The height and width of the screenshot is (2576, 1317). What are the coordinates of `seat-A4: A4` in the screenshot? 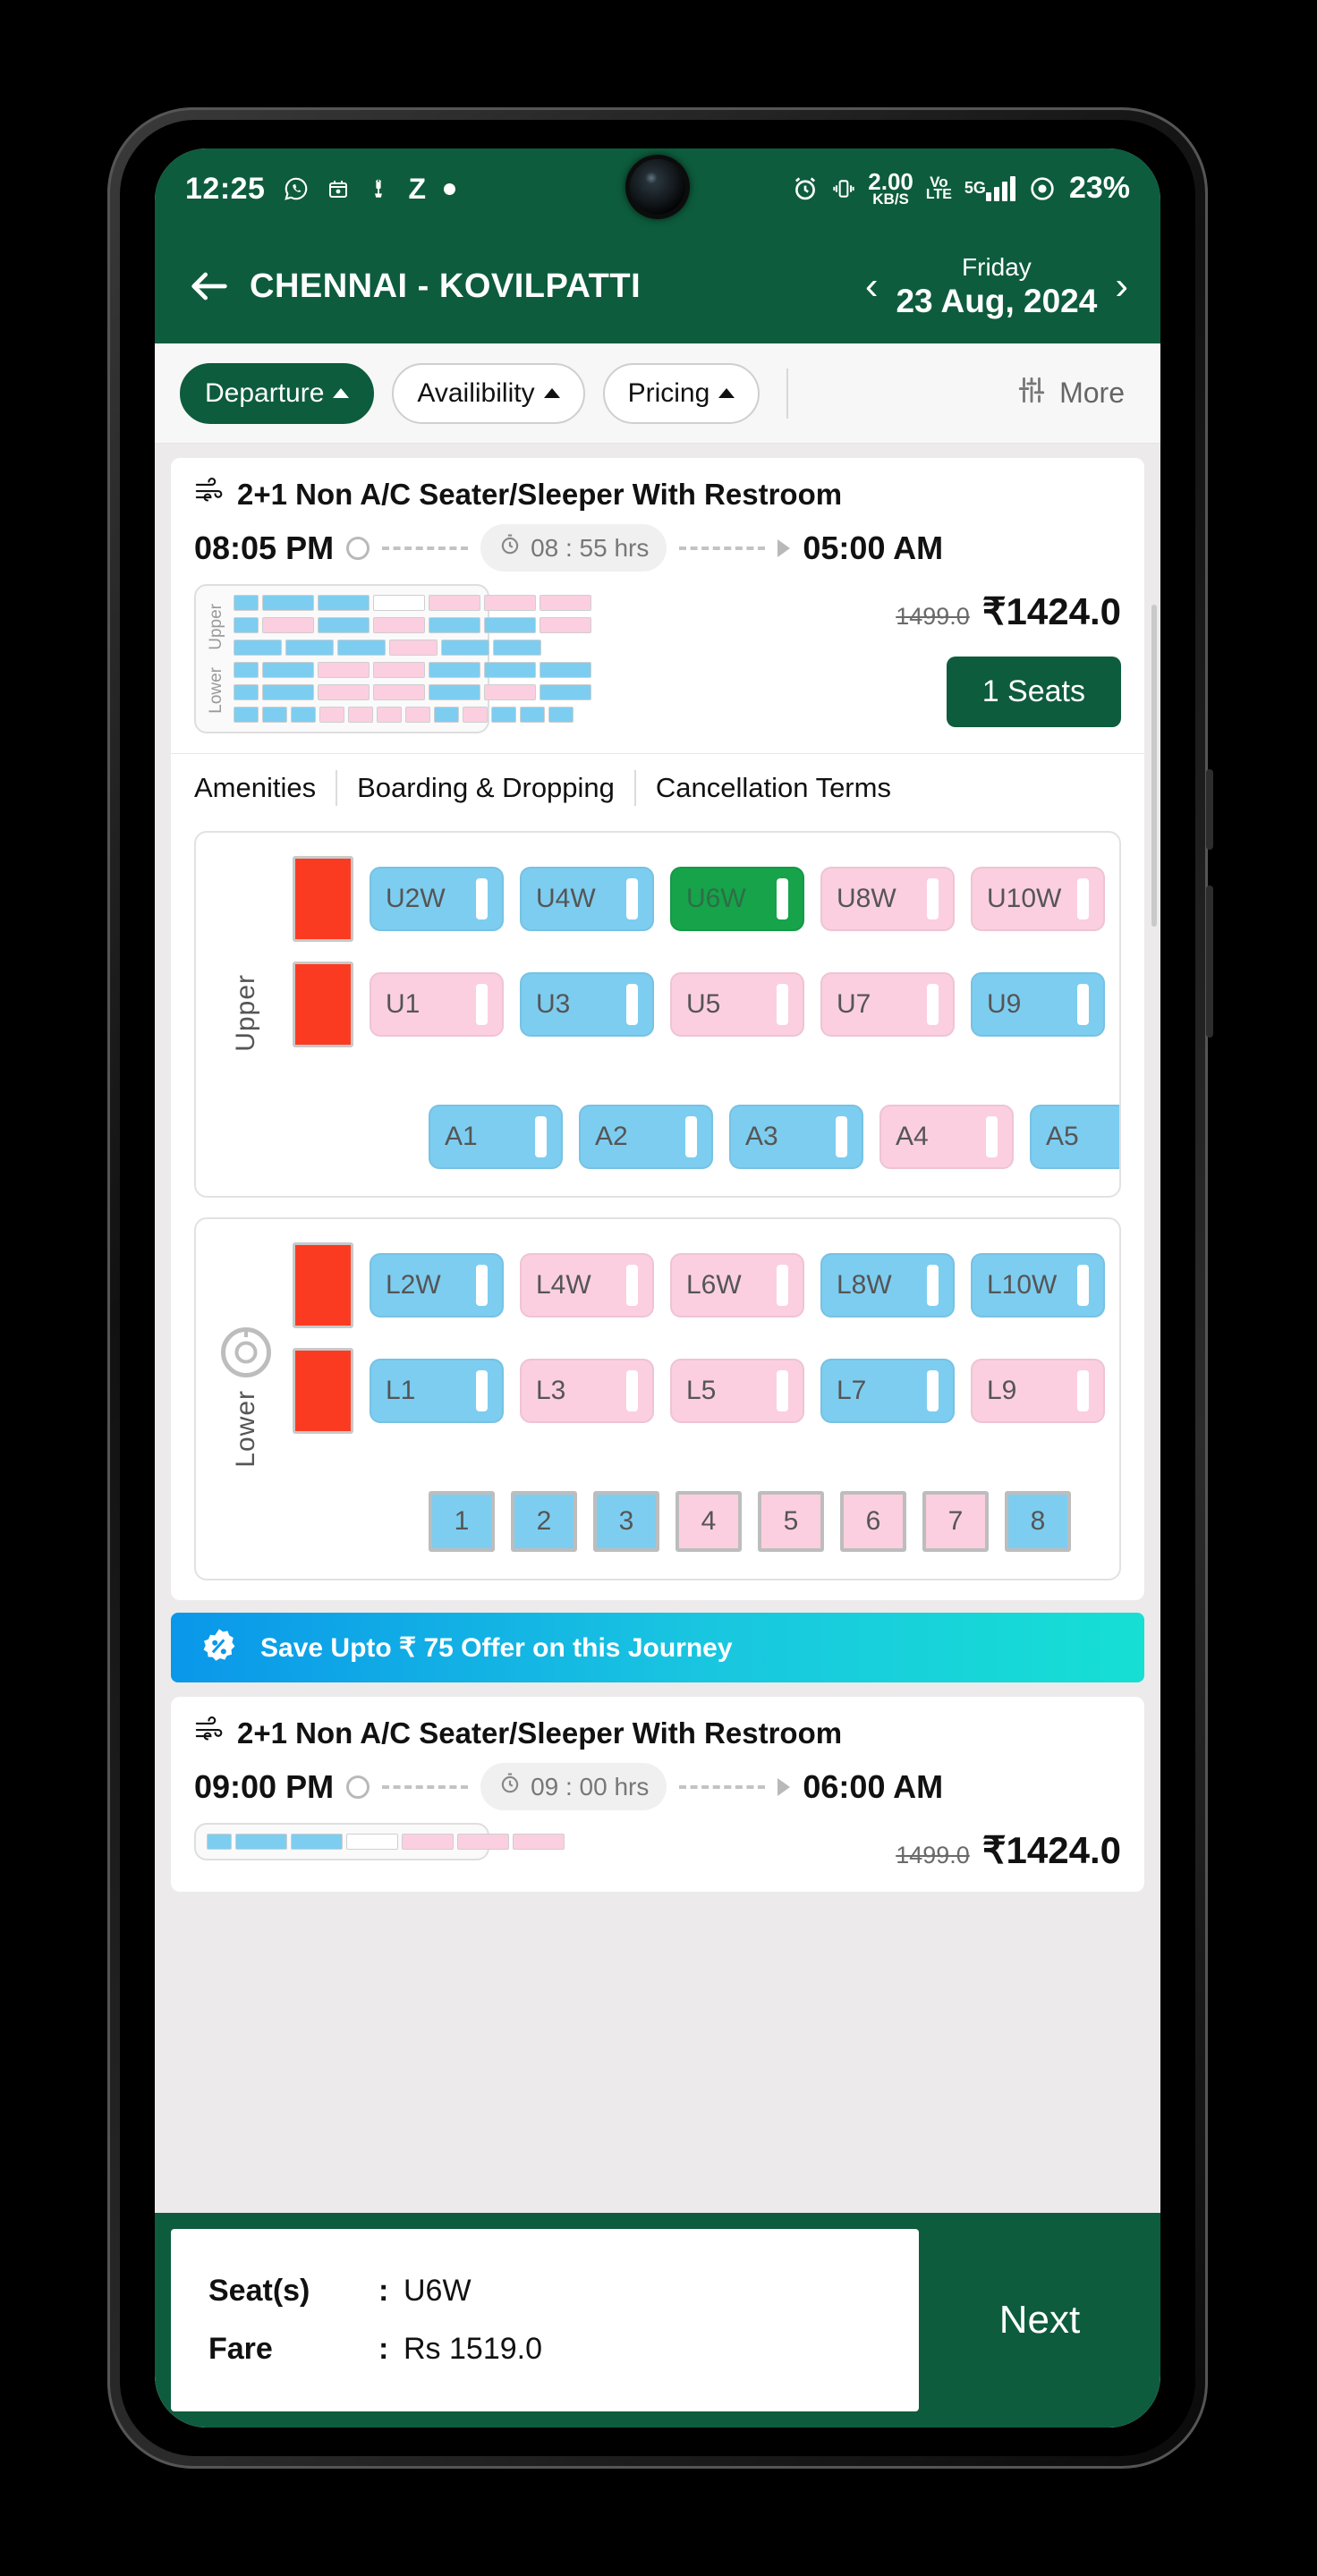 It's located at (947, 1137).